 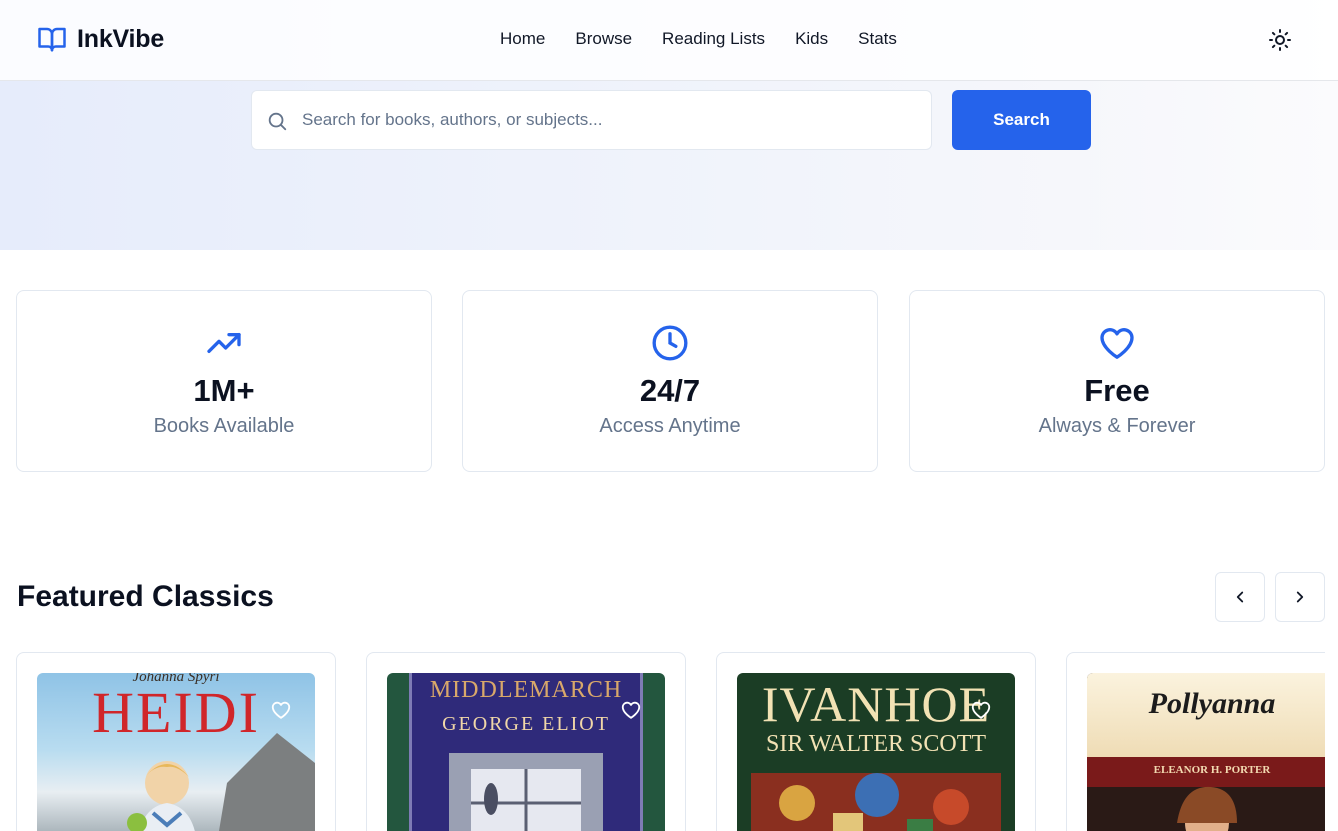 What do you see at coordinates (526, 792) in the screenshot?
I see `window-illustration` at bounding box center [526, 792].